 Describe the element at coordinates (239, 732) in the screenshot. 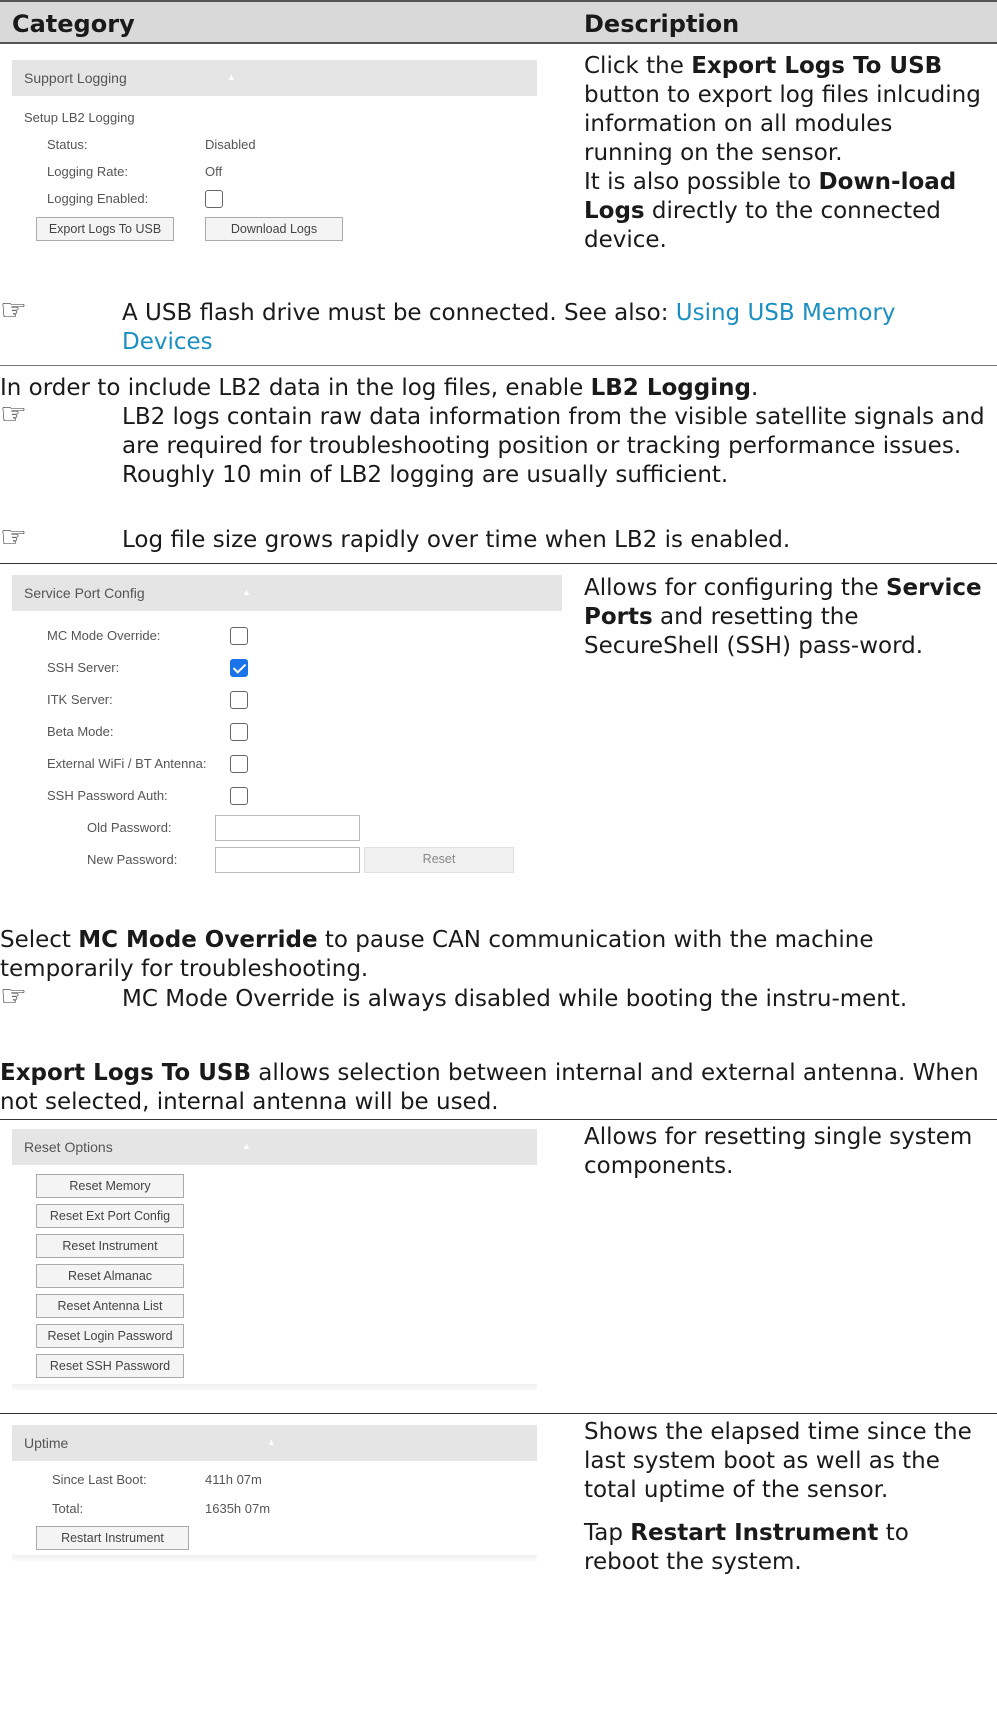

I see `beta-mode-checkbox` at that location.